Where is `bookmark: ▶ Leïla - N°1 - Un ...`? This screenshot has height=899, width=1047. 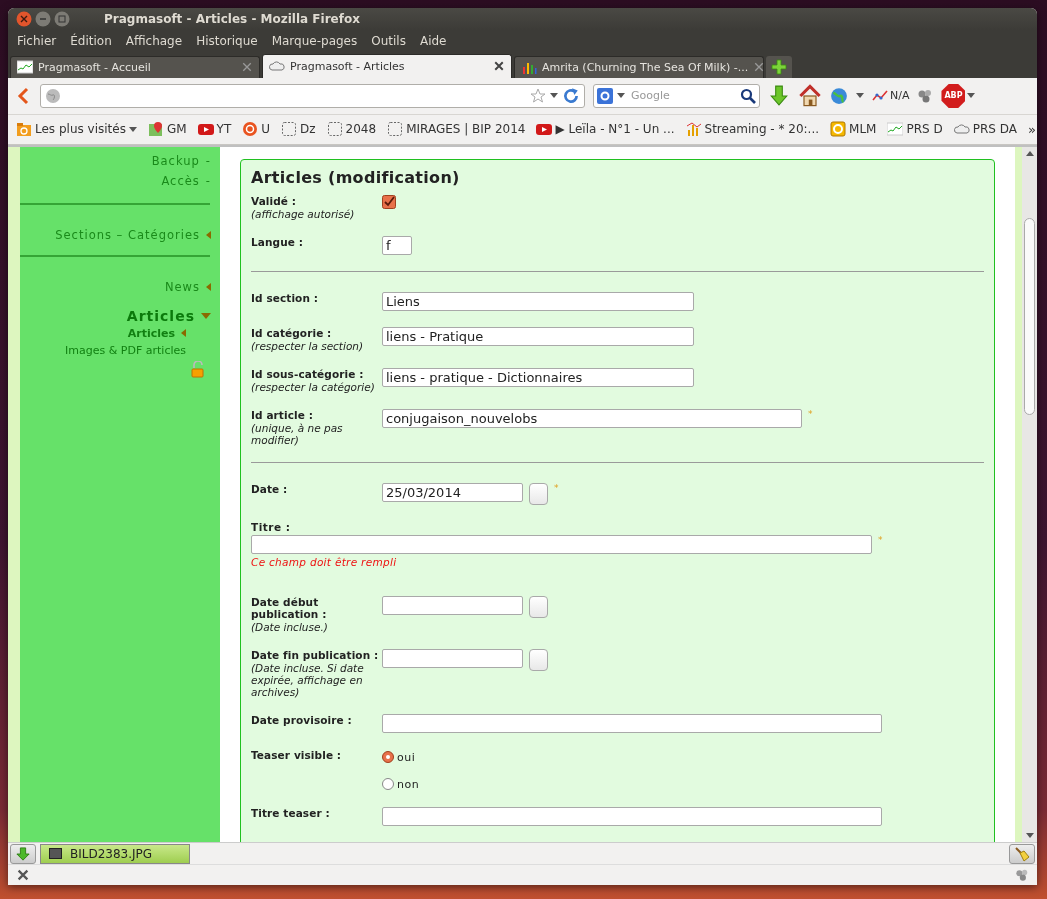
bookmark: ▶ Leïla - N°1 - Un ... is located at coordinates (615, 129).